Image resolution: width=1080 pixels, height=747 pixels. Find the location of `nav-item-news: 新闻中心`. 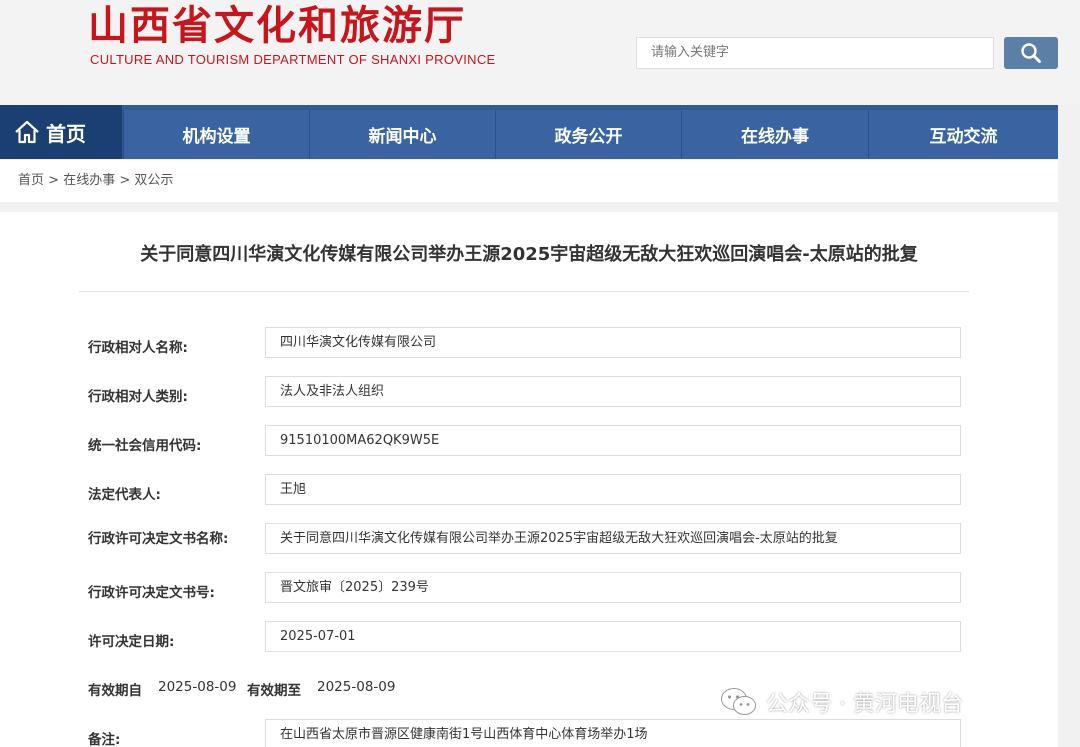

nav-item-news: 新闻中心 is located at coordinates (402, 134).